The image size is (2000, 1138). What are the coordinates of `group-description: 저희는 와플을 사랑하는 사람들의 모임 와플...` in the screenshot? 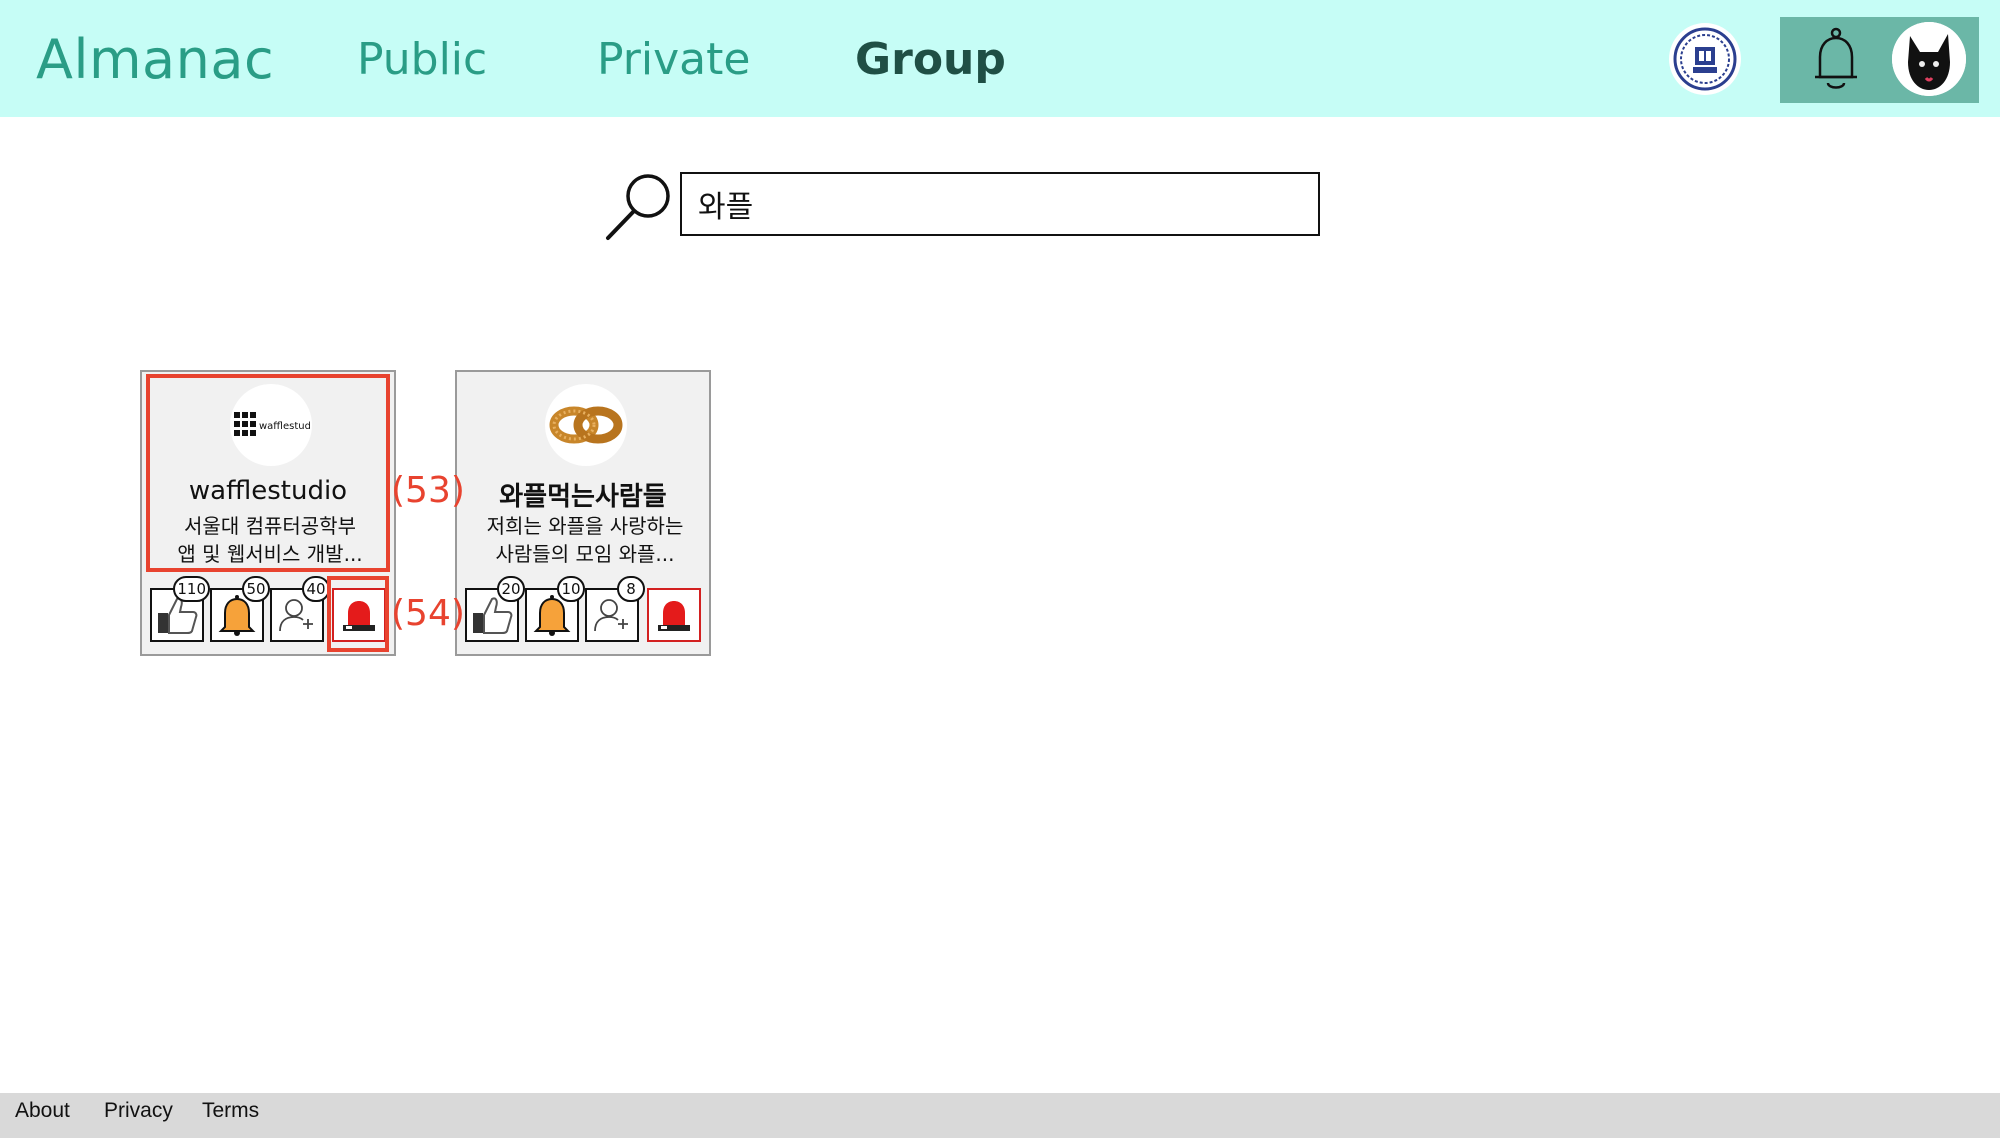 It's located at (585, 540).